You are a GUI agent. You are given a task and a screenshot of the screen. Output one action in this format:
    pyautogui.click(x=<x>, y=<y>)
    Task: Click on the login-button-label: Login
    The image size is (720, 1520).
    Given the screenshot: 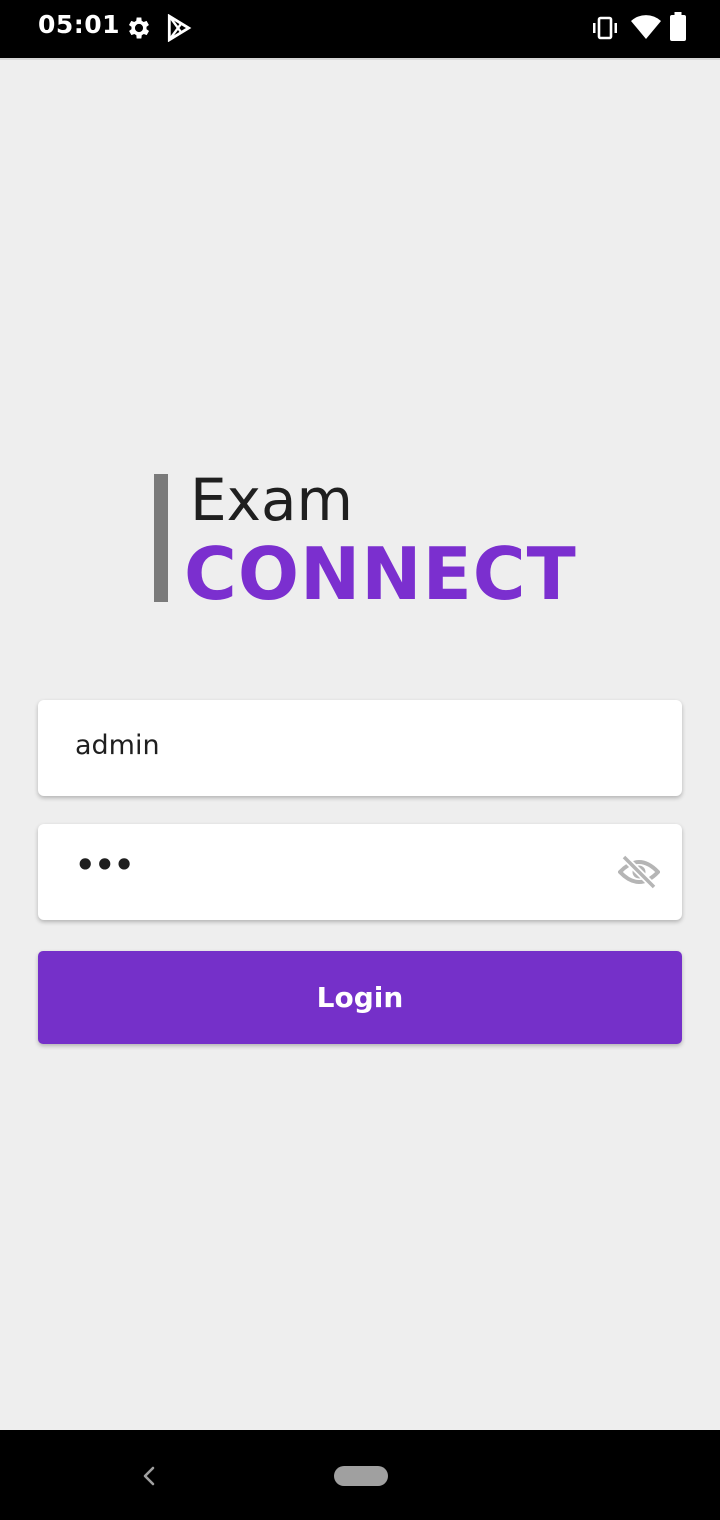 What is the action you would take?
    pyautogui.click(x=360, y=997)
    